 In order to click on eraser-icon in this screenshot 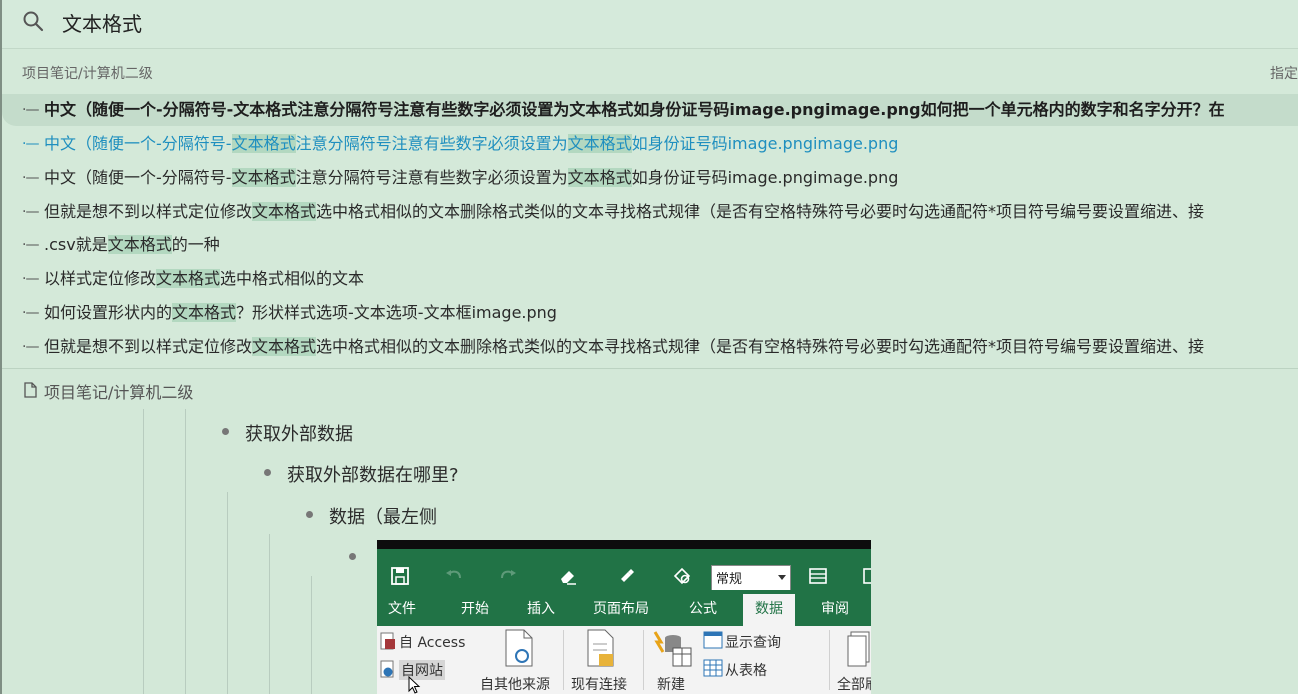, I will do `click(568, 578)`.